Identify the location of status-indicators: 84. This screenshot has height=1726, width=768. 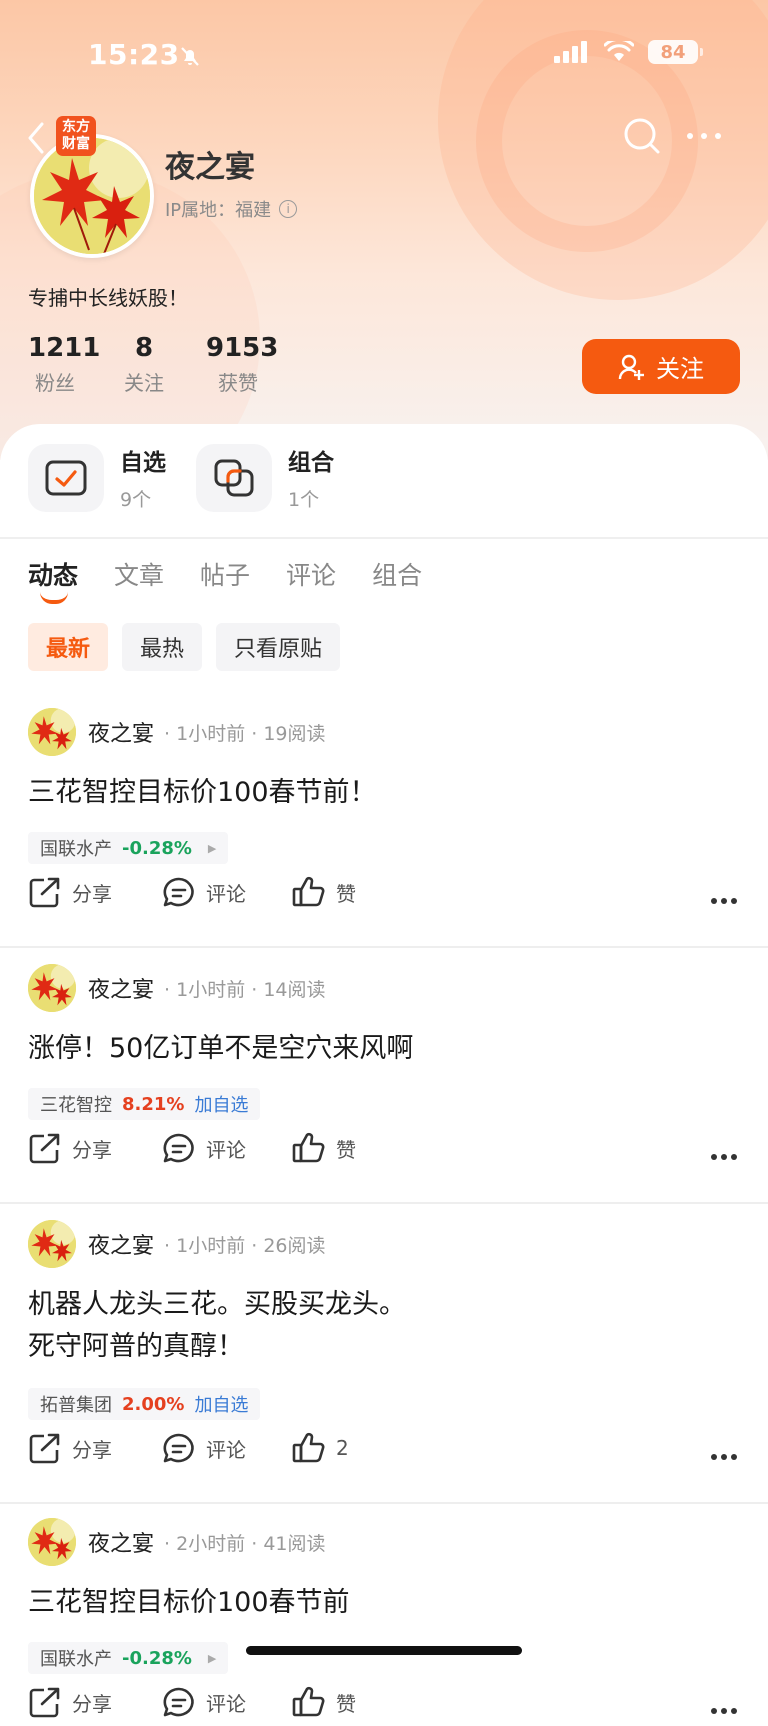
(628, 52).